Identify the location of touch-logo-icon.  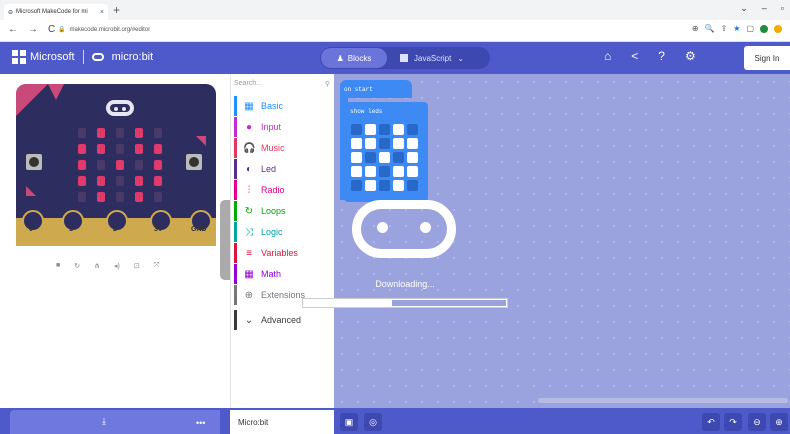
(120, 108).